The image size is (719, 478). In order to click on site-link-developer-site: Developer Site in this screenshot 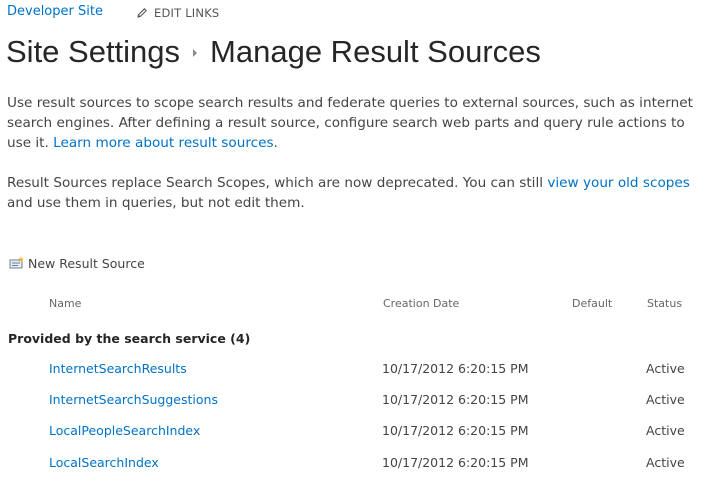, I will do `click(55, 11)`.